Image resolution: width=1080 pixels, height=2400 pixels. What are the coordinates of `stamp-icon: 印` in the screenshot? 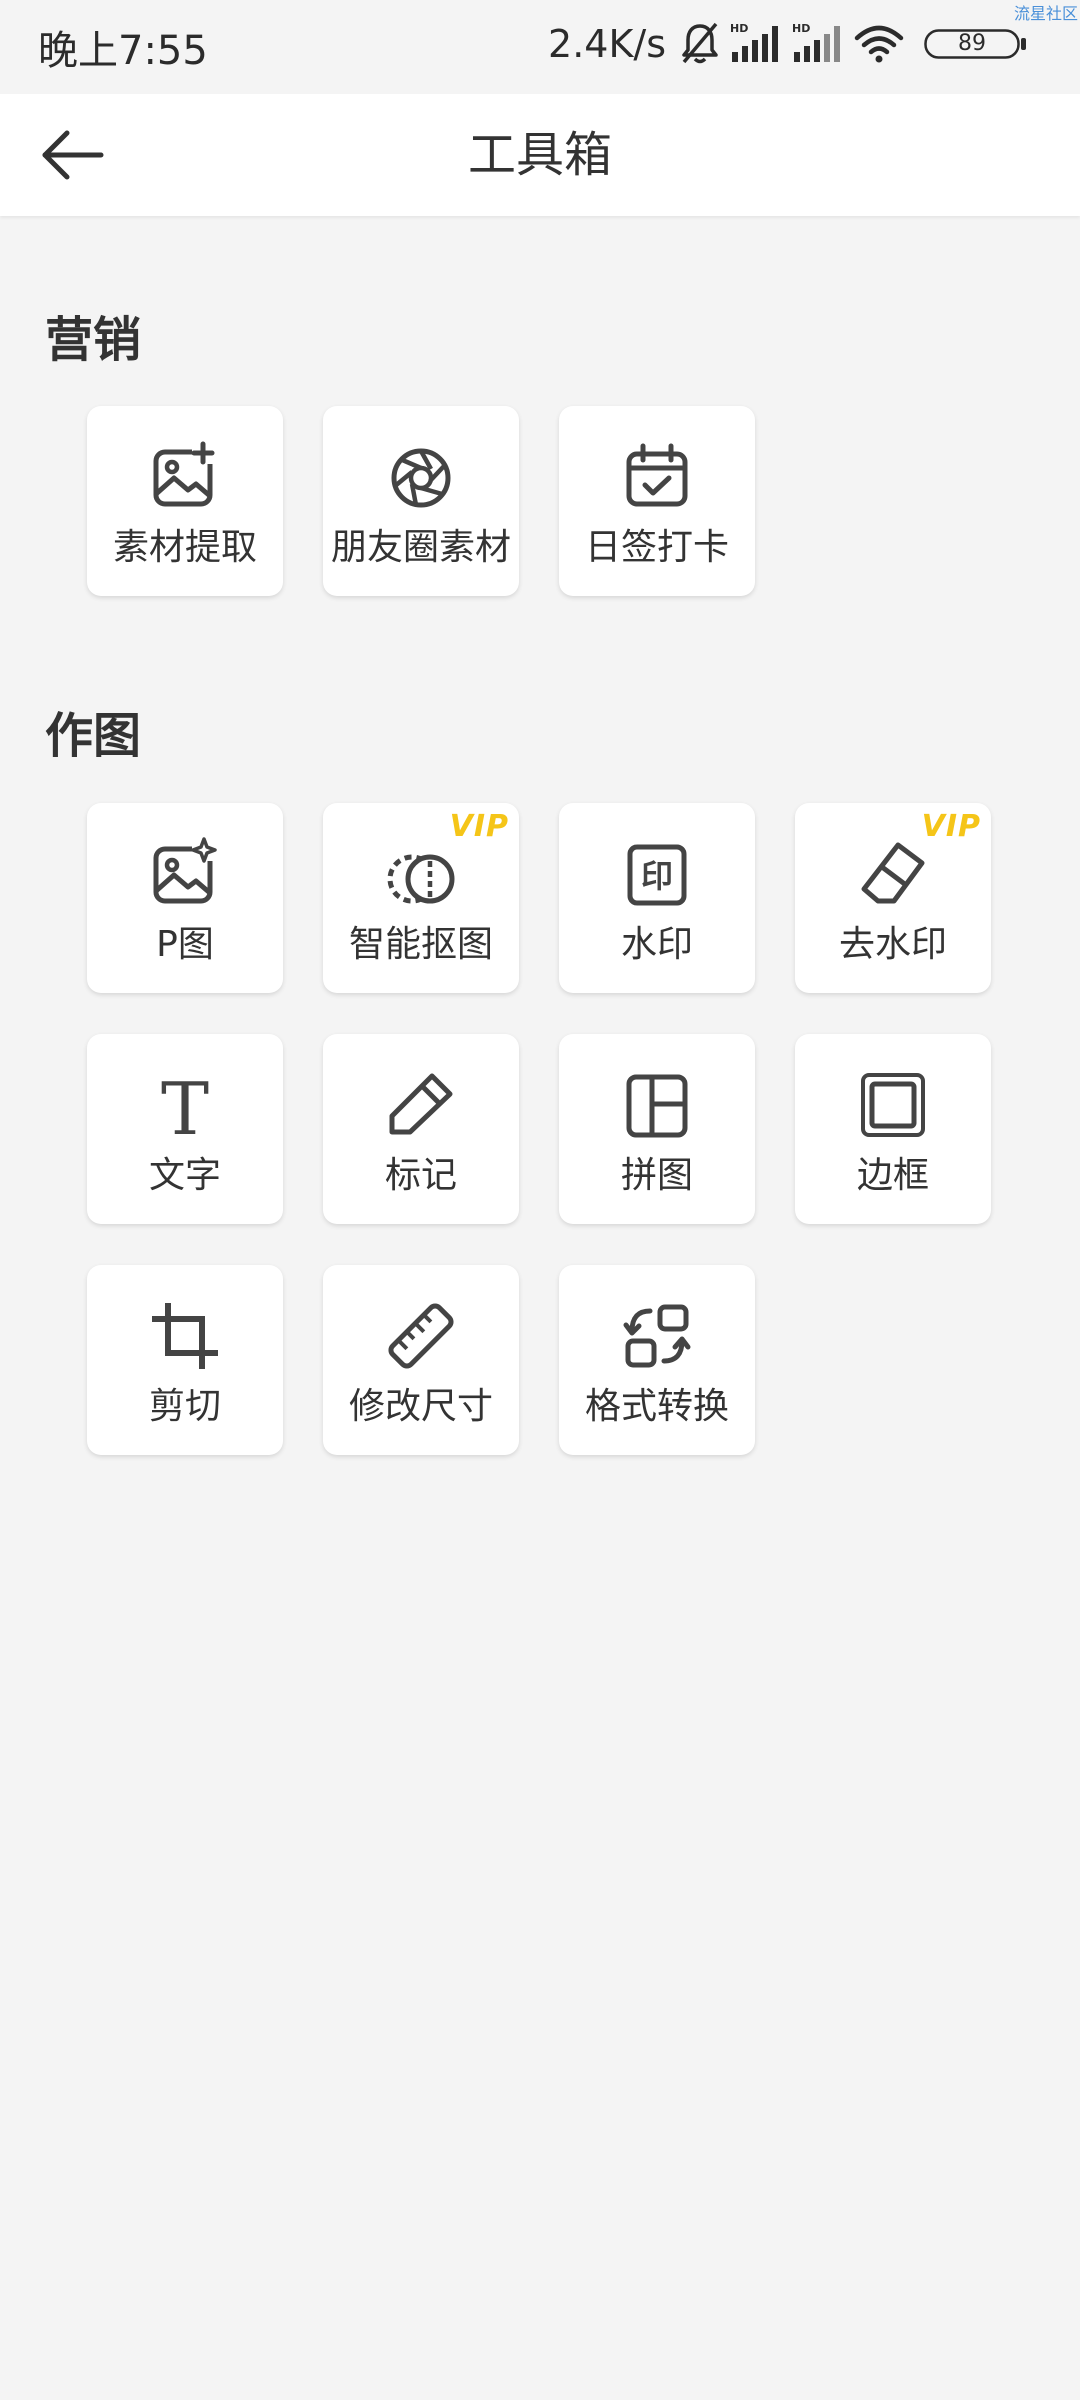 It's located at (657, 875).